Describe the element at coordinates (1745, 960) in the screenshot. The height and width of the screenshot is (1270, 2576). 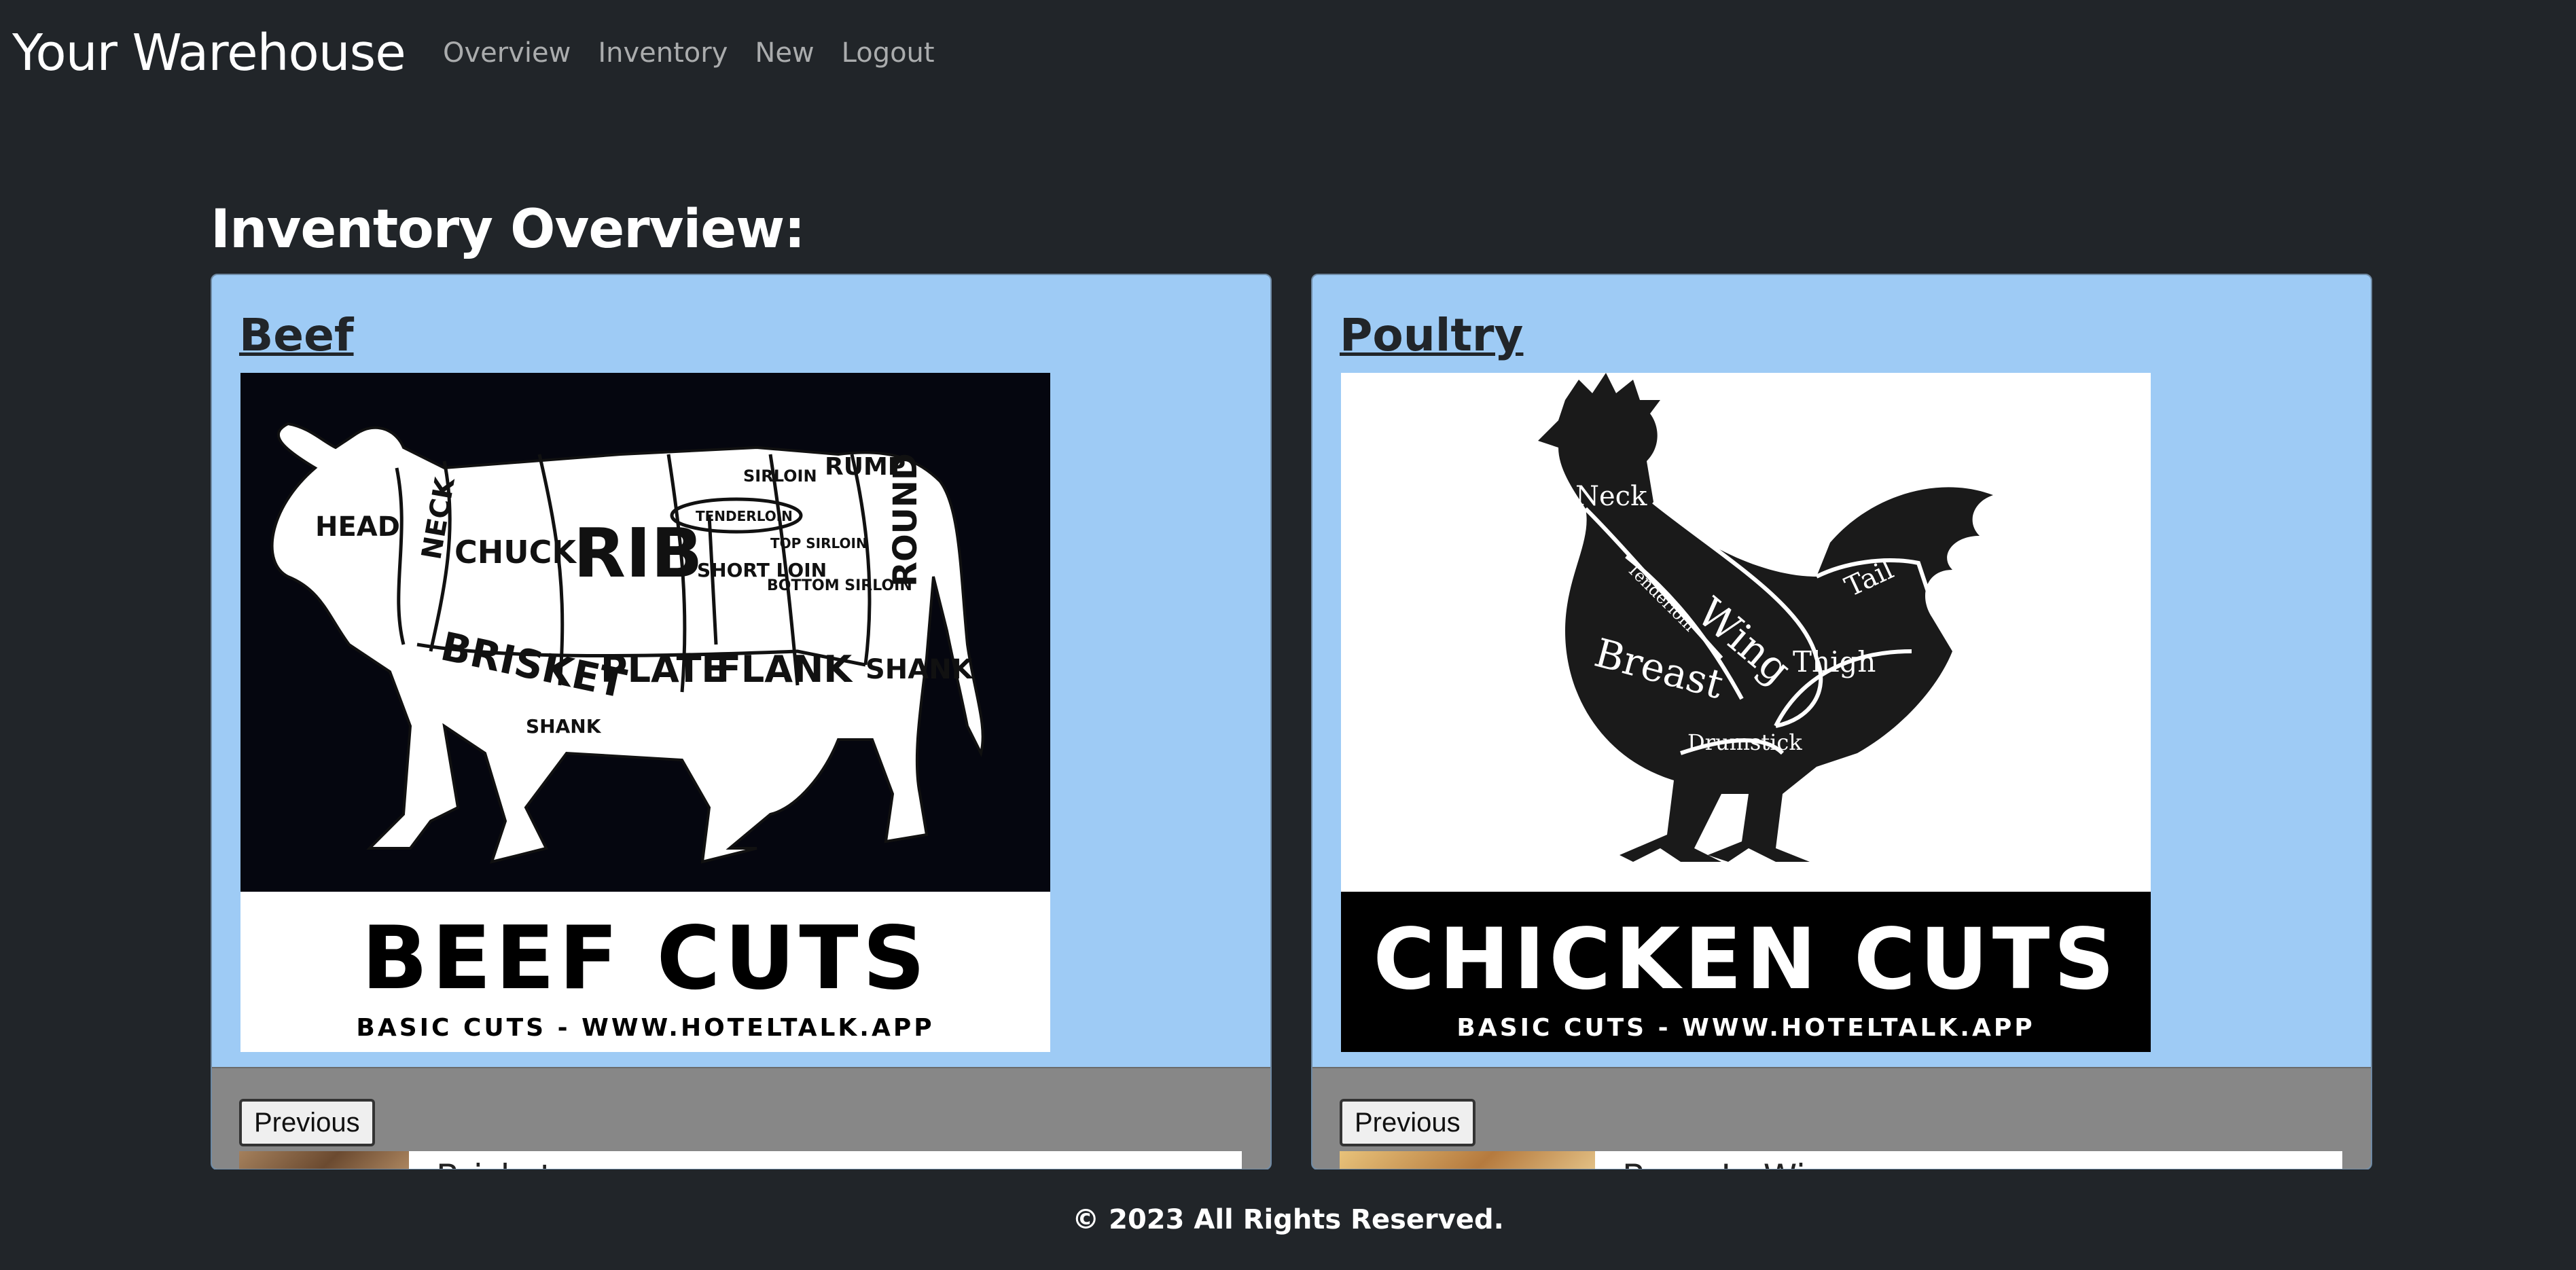
I see `chicken-image-heading: CHICKEN CUTS` at that location.